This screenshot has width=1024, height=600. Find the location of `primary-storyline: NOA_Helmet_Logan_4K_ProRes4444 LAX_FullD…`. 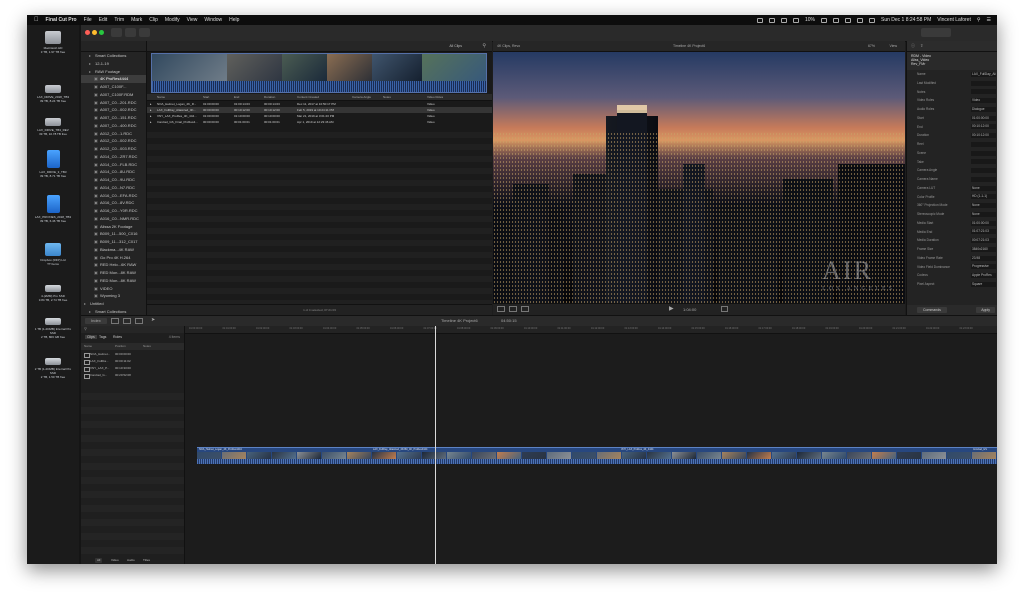

primary-storyline: NOA_Helmet_Logan_4K_ProRes4444 LAX_FullD… is located at coordinates (597, 455).